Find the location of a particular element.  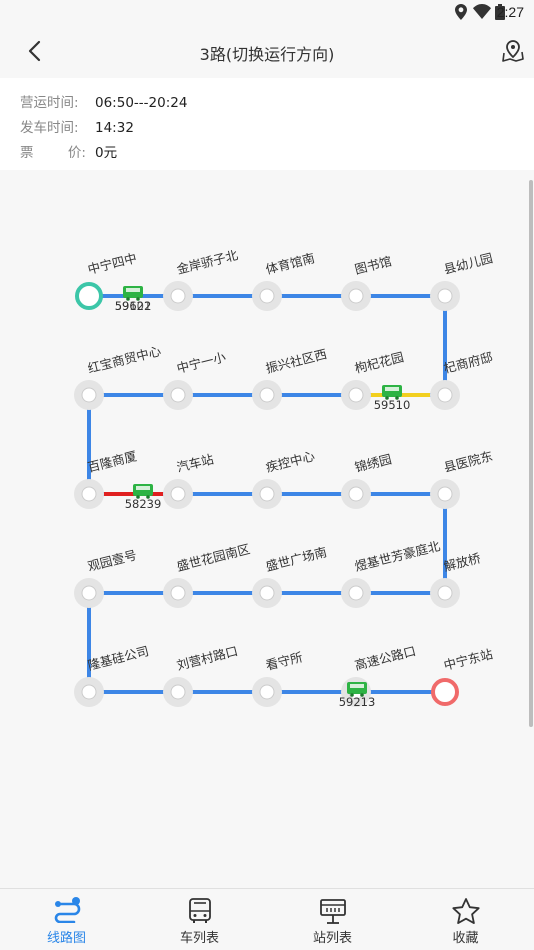

tab-label: 车列表 is located at coordinates (199, 938).